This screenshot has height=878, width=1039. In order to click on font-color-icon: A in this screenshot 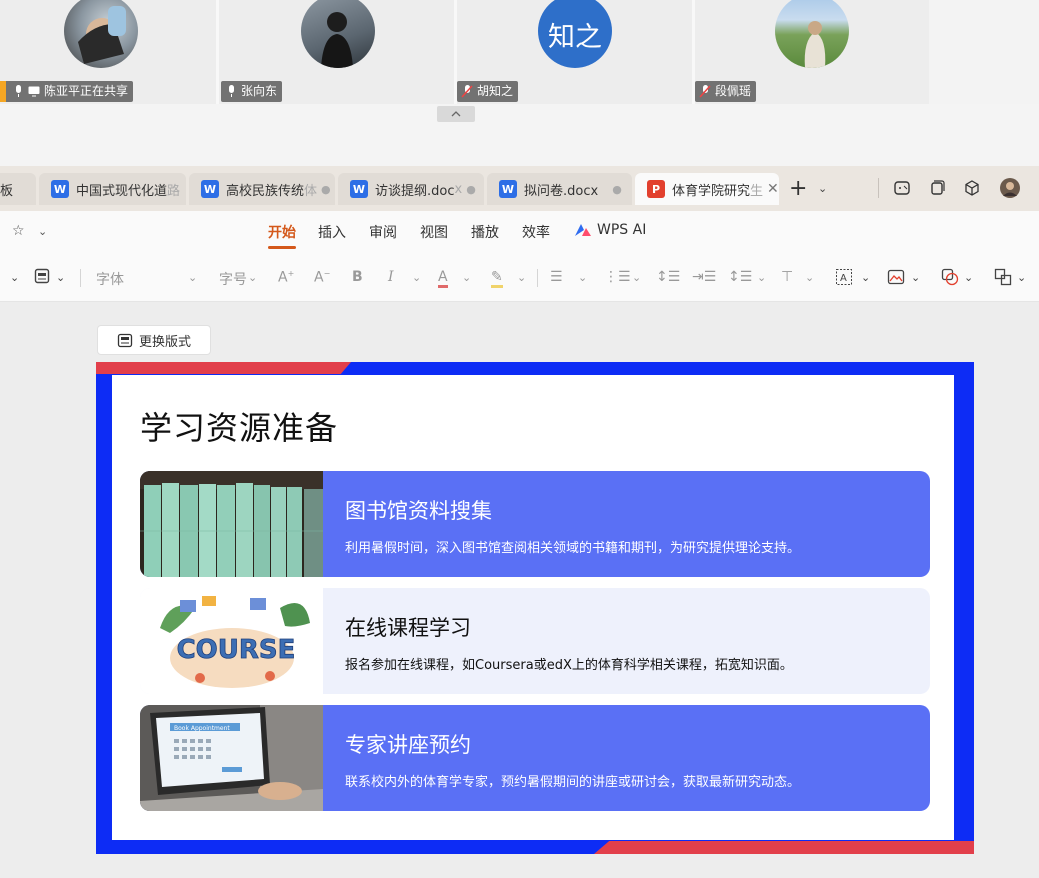, I will do `click(443, 278)`.